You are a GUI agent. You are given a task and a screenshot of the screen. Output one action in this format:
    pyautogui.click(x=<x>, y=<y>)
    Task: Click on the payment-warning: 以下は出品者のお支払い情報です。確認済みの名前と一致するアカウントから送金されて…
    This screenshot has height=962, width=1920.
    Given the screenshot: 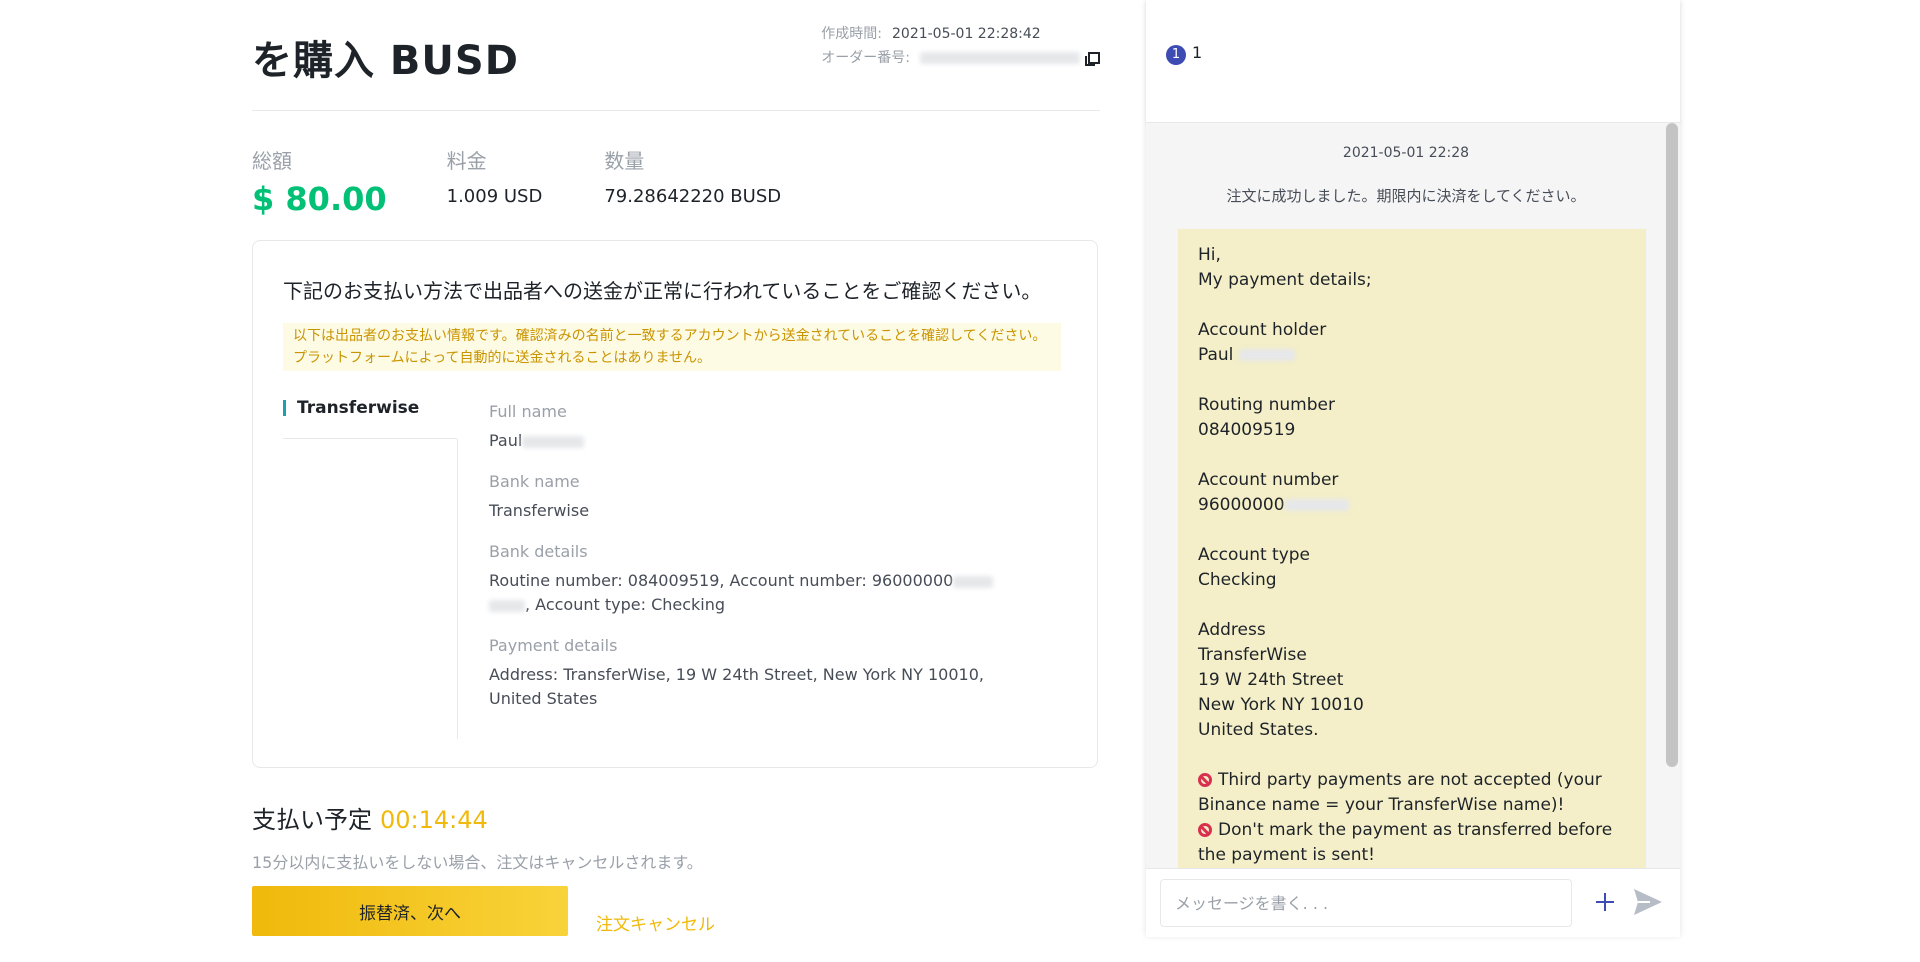 What is the action you would take?
    pyautogui.click(x=672, y=347)
    